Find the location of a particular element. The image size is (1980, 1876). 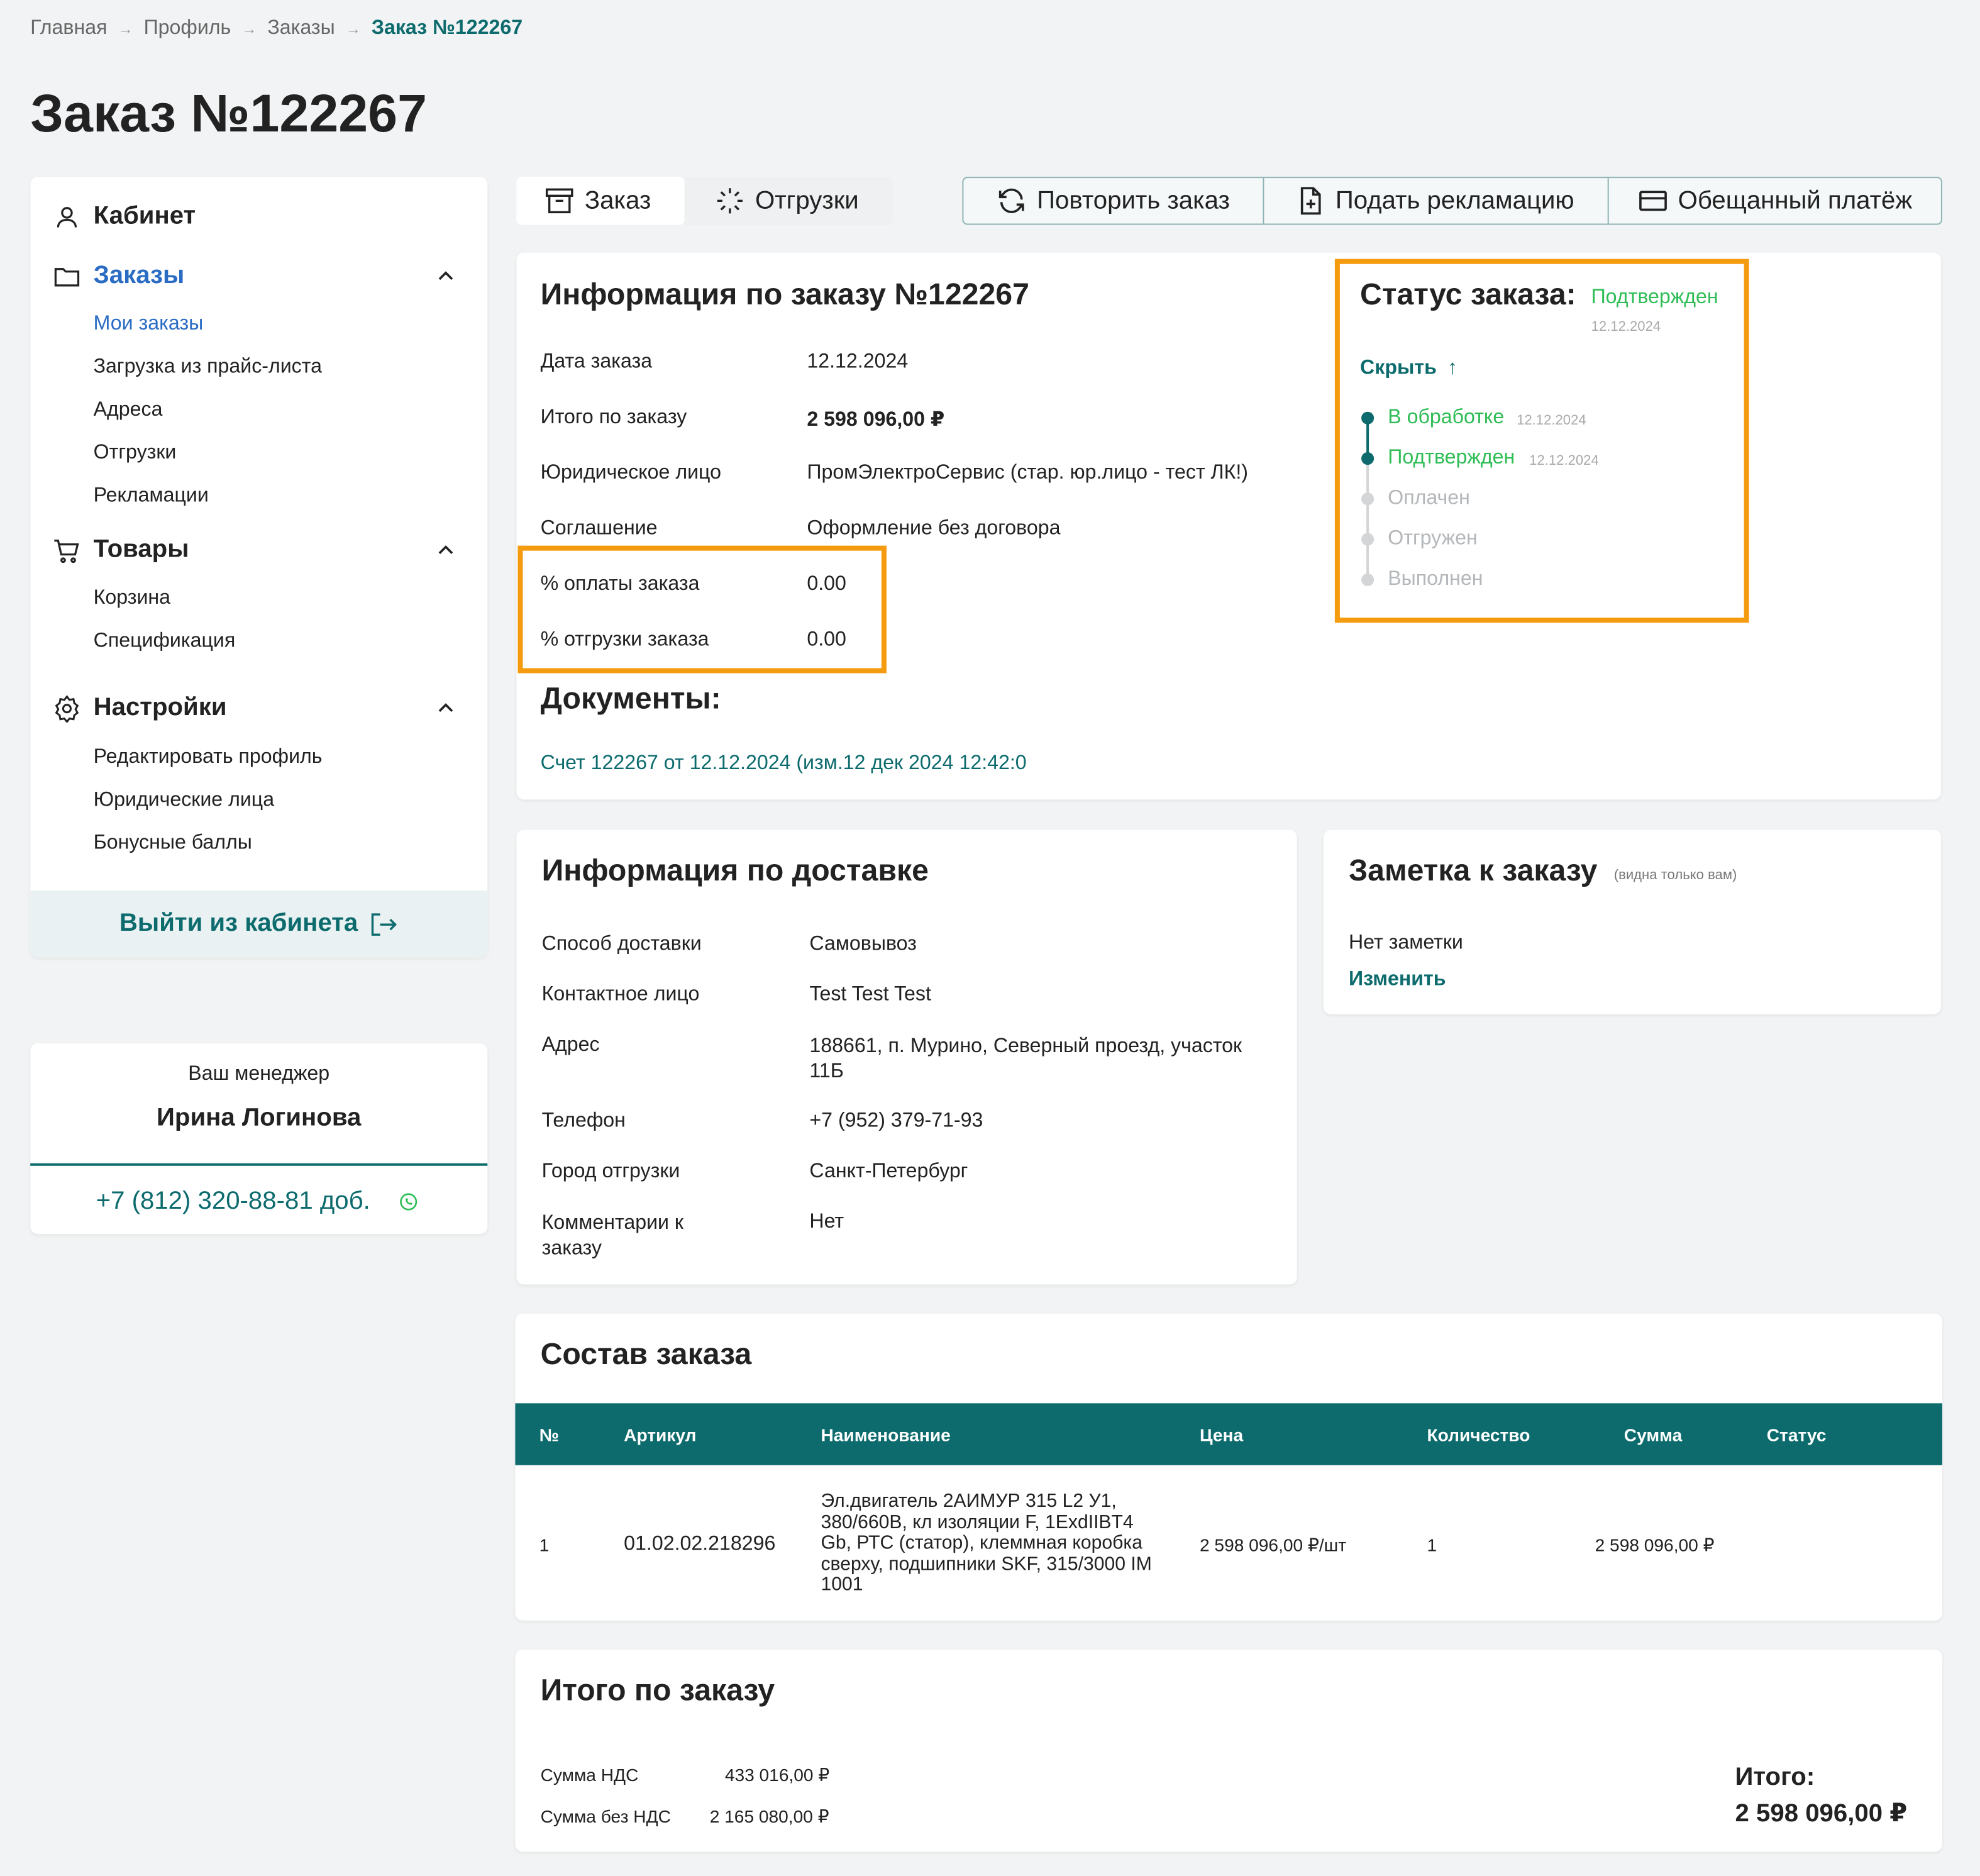

sidebar-item-price-upload: Загрузка из прайс-листа is located at coordinates (208, 367).